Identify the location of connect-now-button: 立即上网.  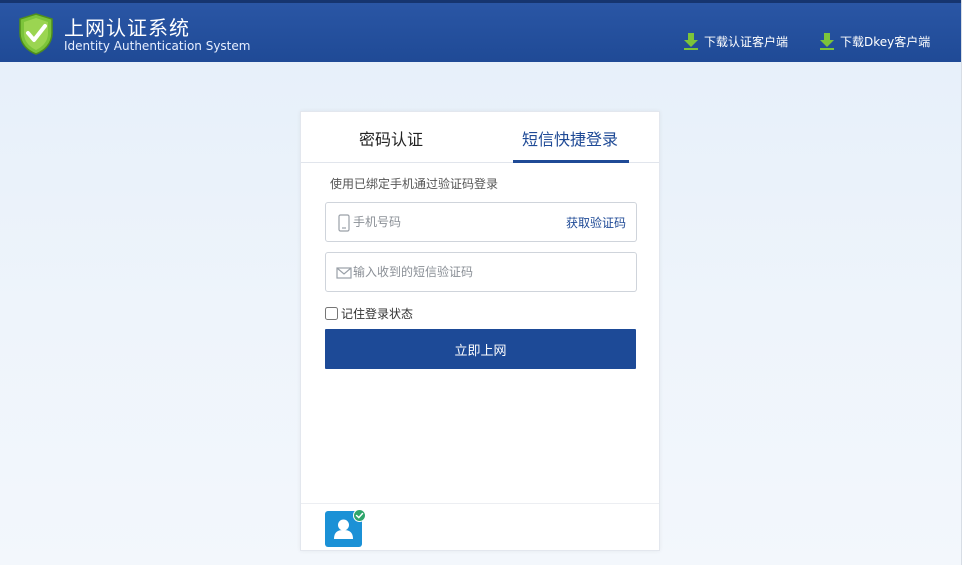
(480, 349).